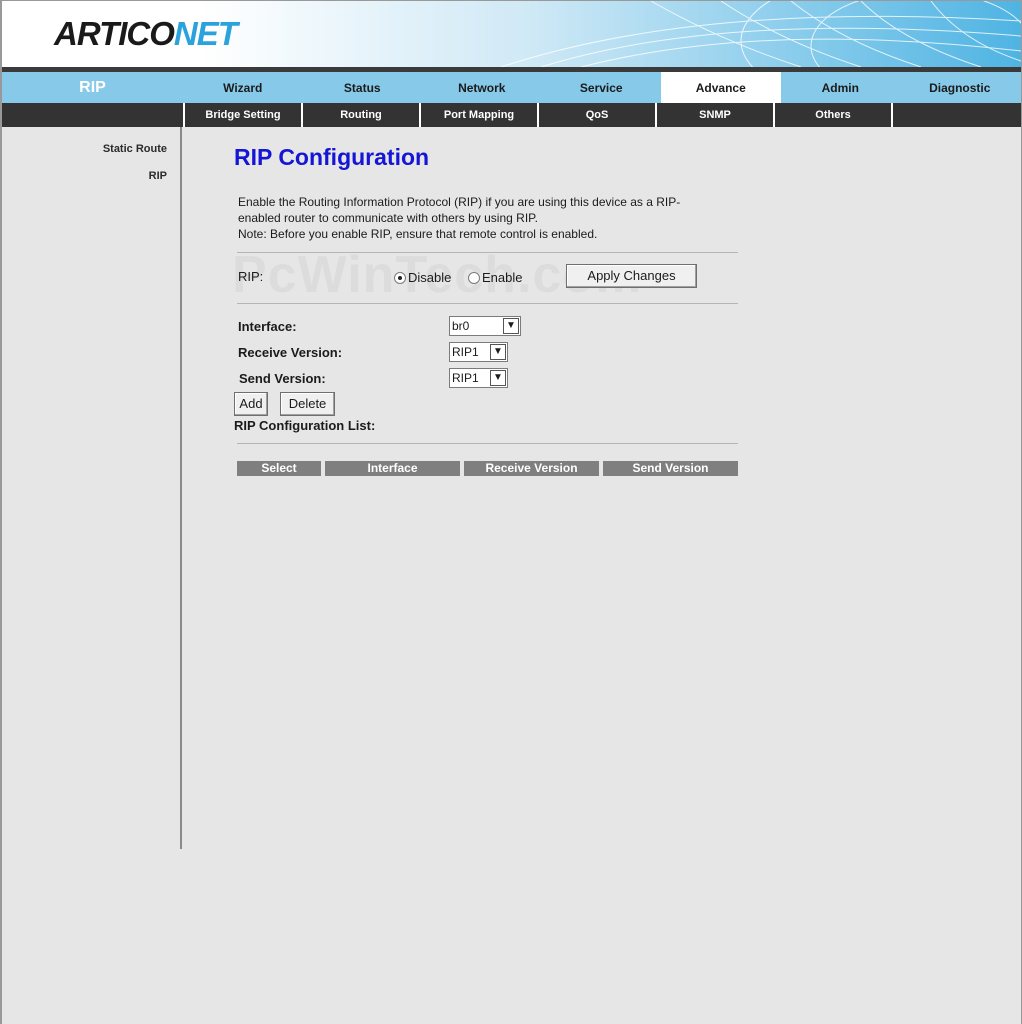 The width and height of the screenshot is (1022, 1024). I want to click on sidebar-item-static-route: Static Route, so click(135, 149).